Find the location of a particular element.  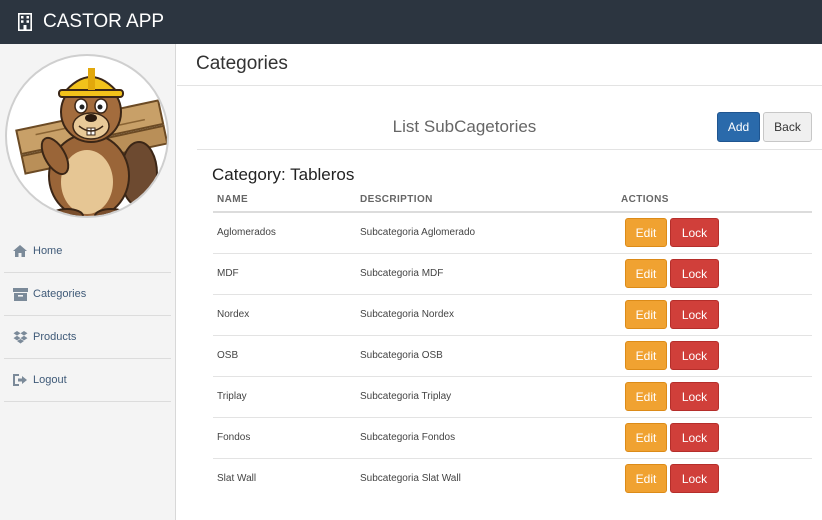

building-icon is located at coordinates (25, 22).